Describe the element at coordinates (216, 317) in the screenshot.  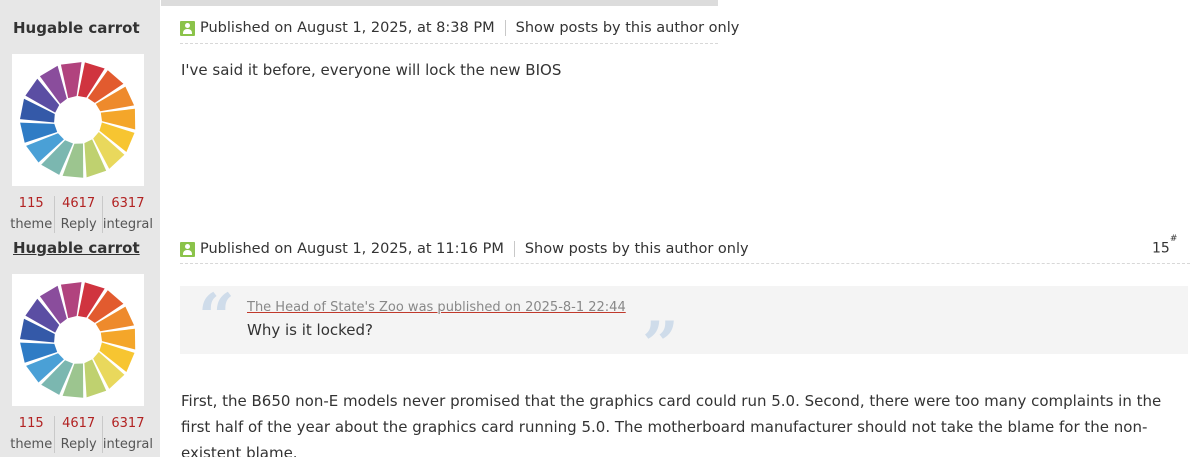
I see `open-quote-icon: “` at that location.